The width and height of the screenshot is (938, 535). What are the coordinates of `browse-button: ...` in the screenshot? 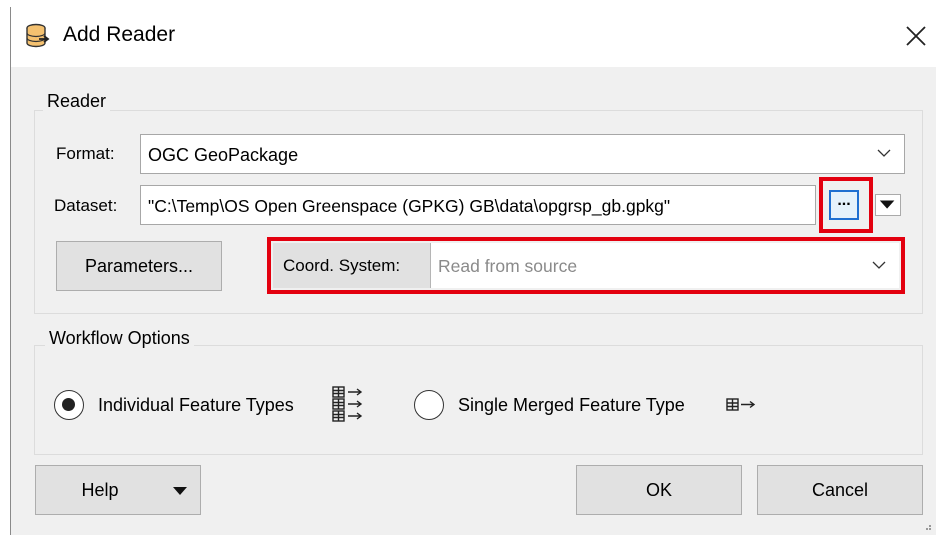 It's located at (844, 205).